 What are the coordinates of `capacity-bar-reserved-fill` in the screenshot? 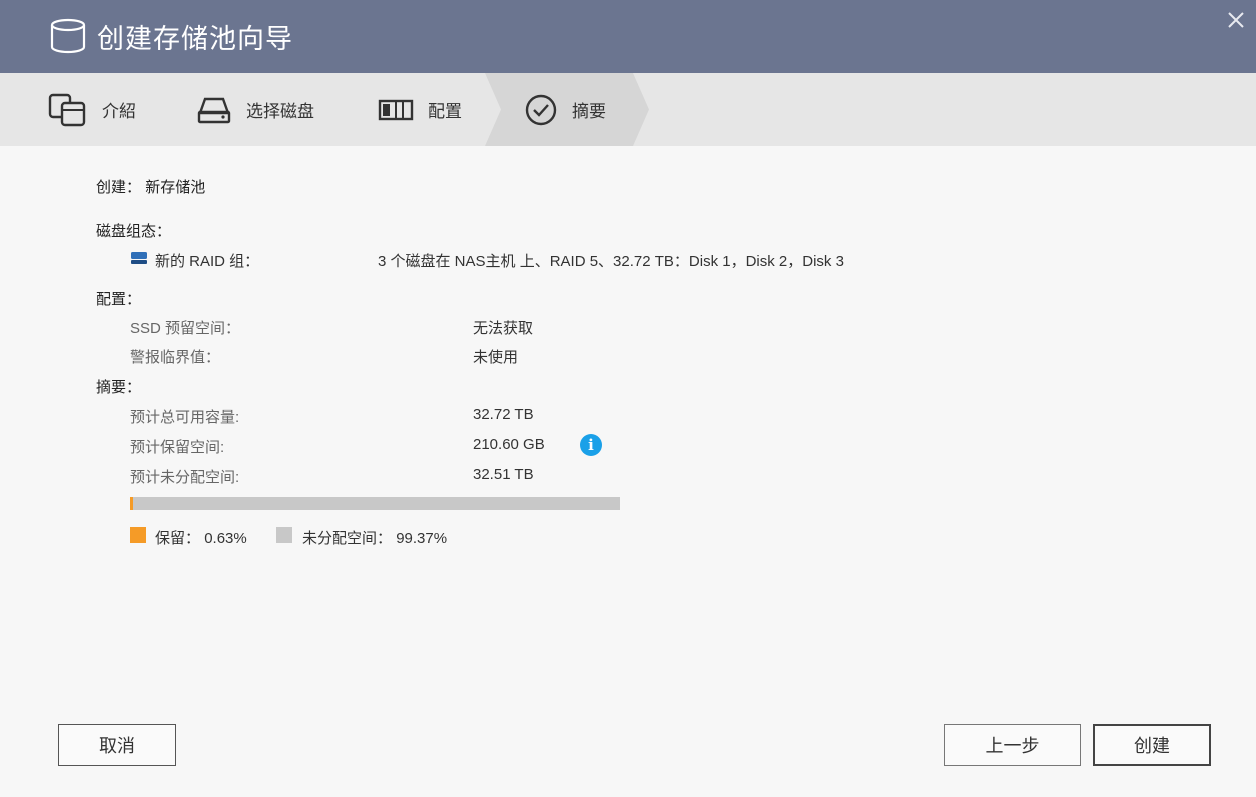 It's located at (131, 503).